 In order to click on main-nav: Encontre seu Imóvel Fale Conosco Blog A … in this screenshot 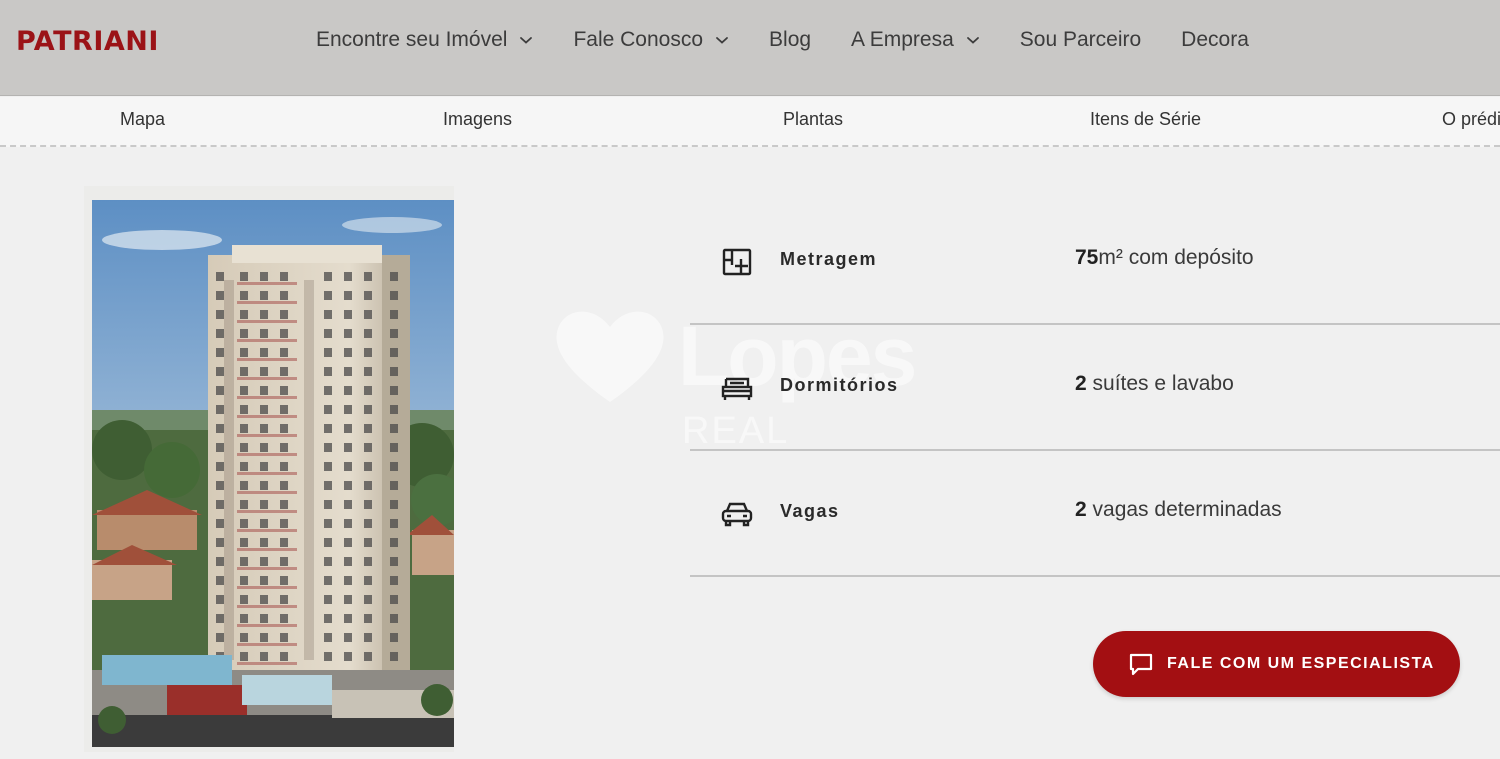, I will do `click(802, 40)`.